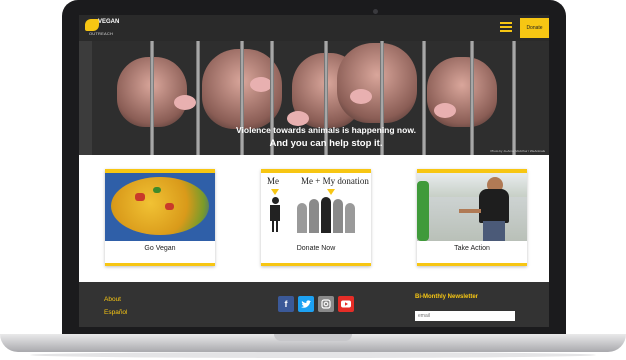 The height and width of the screenshot is (360, 626). Describe the element at coordinates (447, 297) in the screenshot. I see `newsletter-title: Bi-Monthly Newsletter` at that location.